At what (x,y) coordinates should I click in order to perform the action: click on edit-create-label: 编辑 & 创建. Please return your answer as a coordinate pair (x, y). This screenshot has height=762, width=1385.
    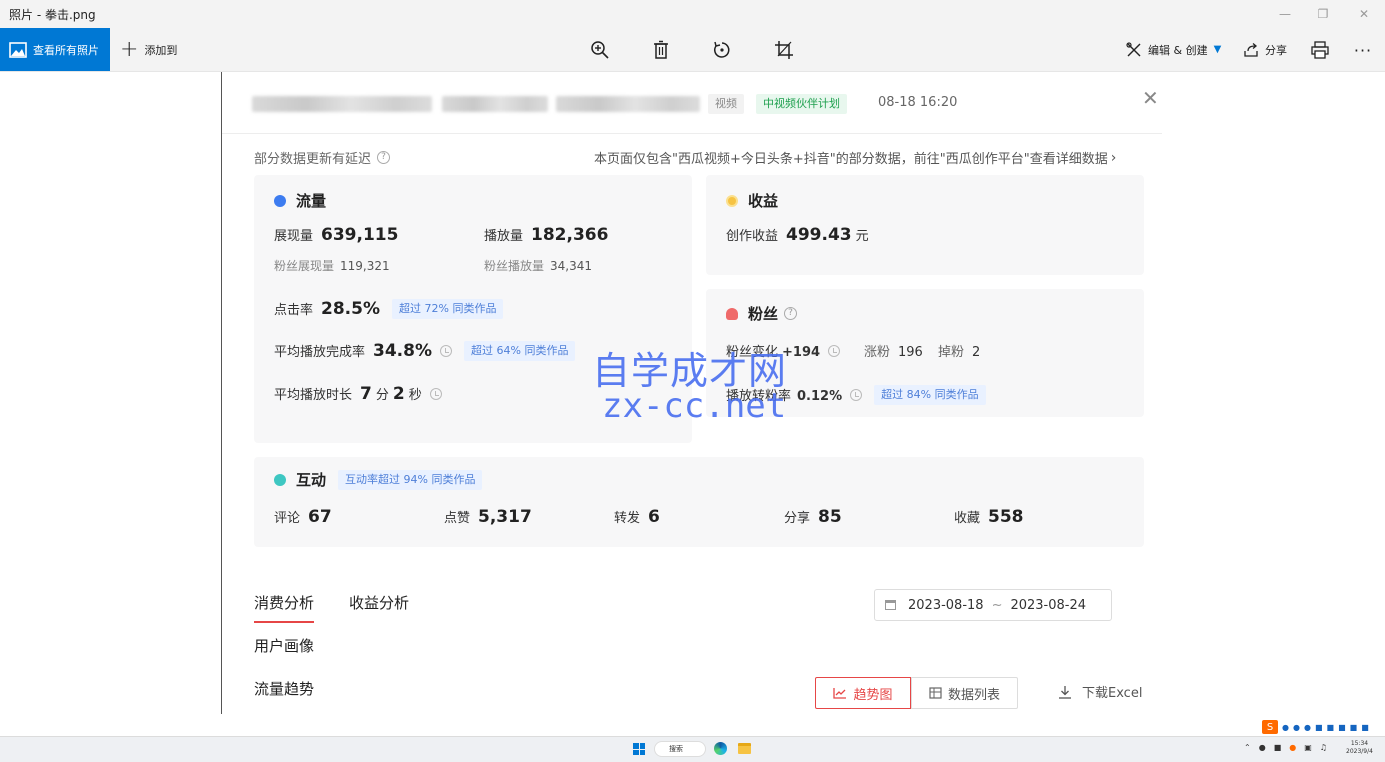
    Looking at the image, I should click on (1178, 50).